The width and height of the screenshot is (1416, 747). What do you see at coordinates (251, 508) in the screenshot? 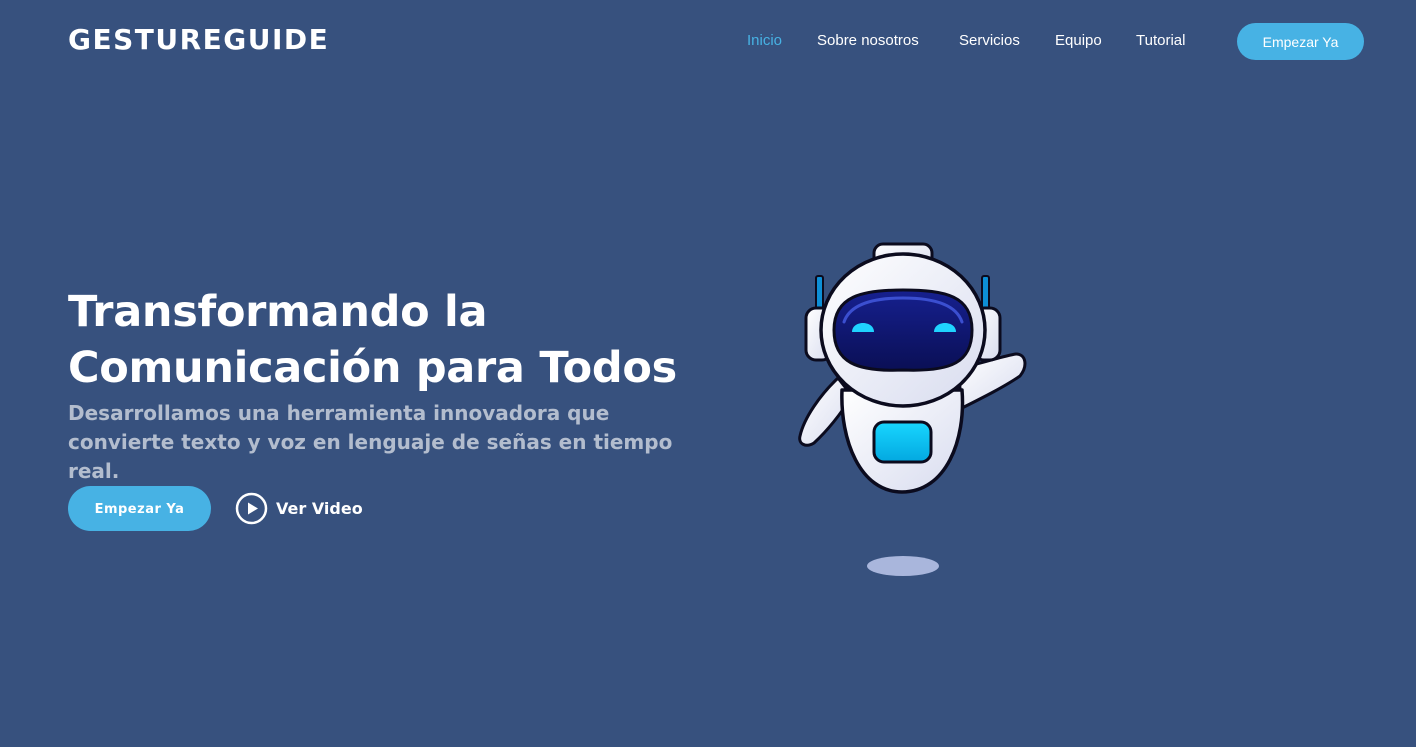
I see `play-circle-icon` at bounding box center [251, 508].